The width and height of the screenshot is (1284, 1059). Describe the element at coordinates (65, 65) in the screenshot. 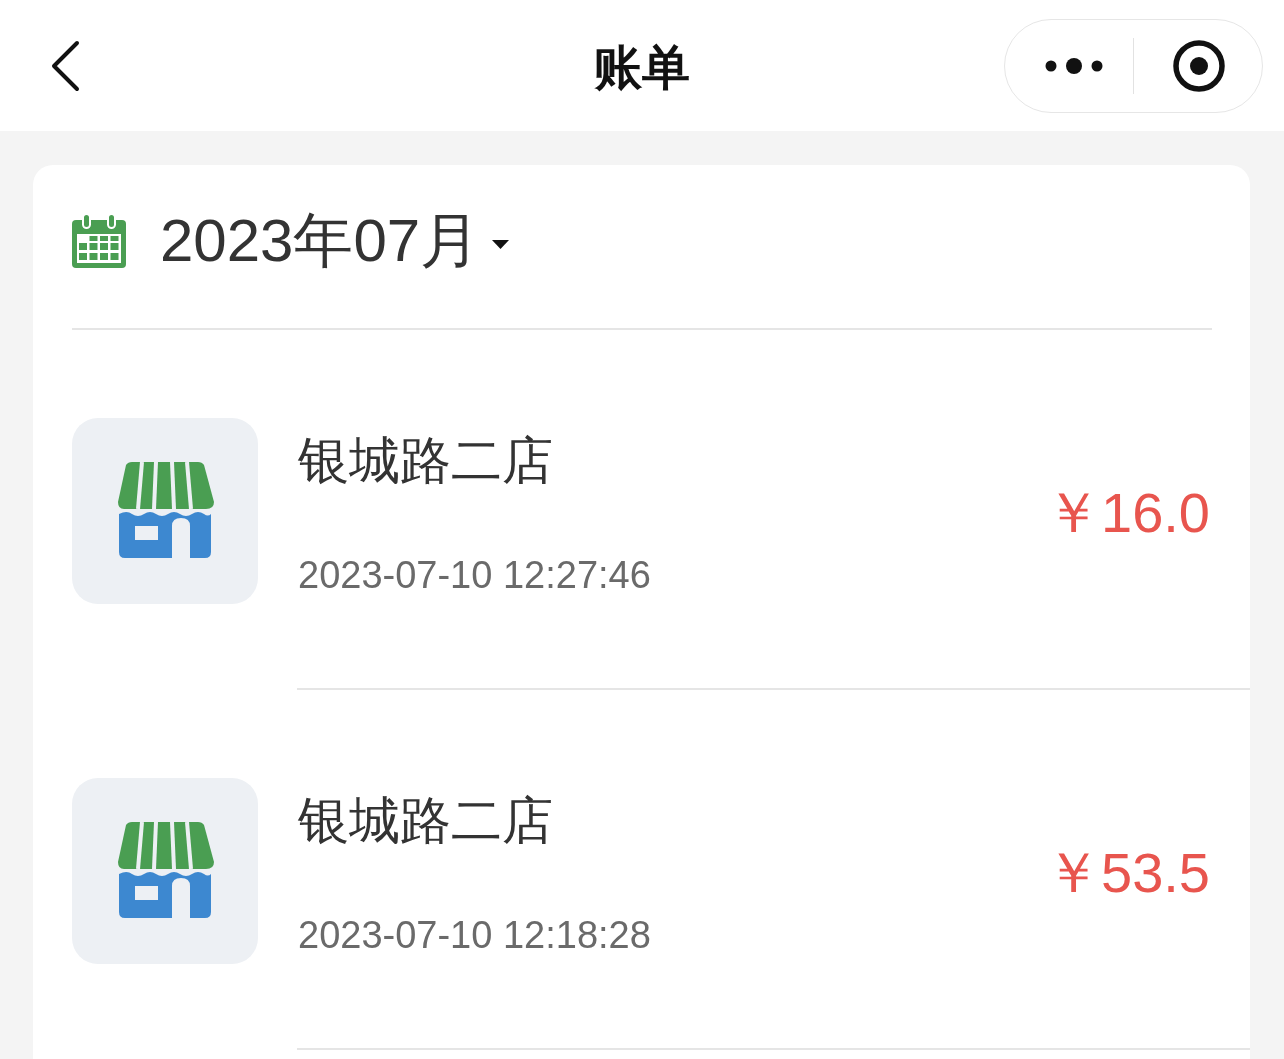

I see `back-icon` at that location.